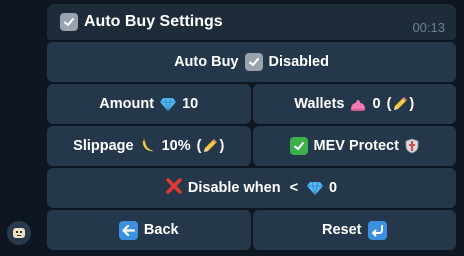 Image resolution: width=464 pixels, height=256 pixels. I want to click on banana-icon, so click(148, 146).